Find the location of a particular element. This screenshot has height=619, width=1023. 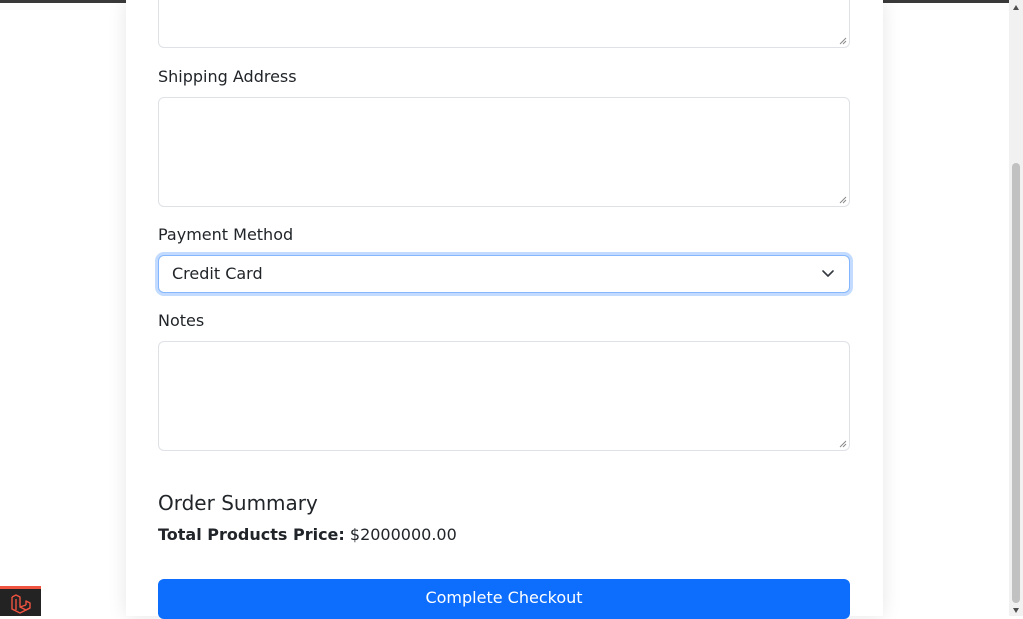

complete-checkout-button: Complete Checkout is located at coordinates (504, 599).